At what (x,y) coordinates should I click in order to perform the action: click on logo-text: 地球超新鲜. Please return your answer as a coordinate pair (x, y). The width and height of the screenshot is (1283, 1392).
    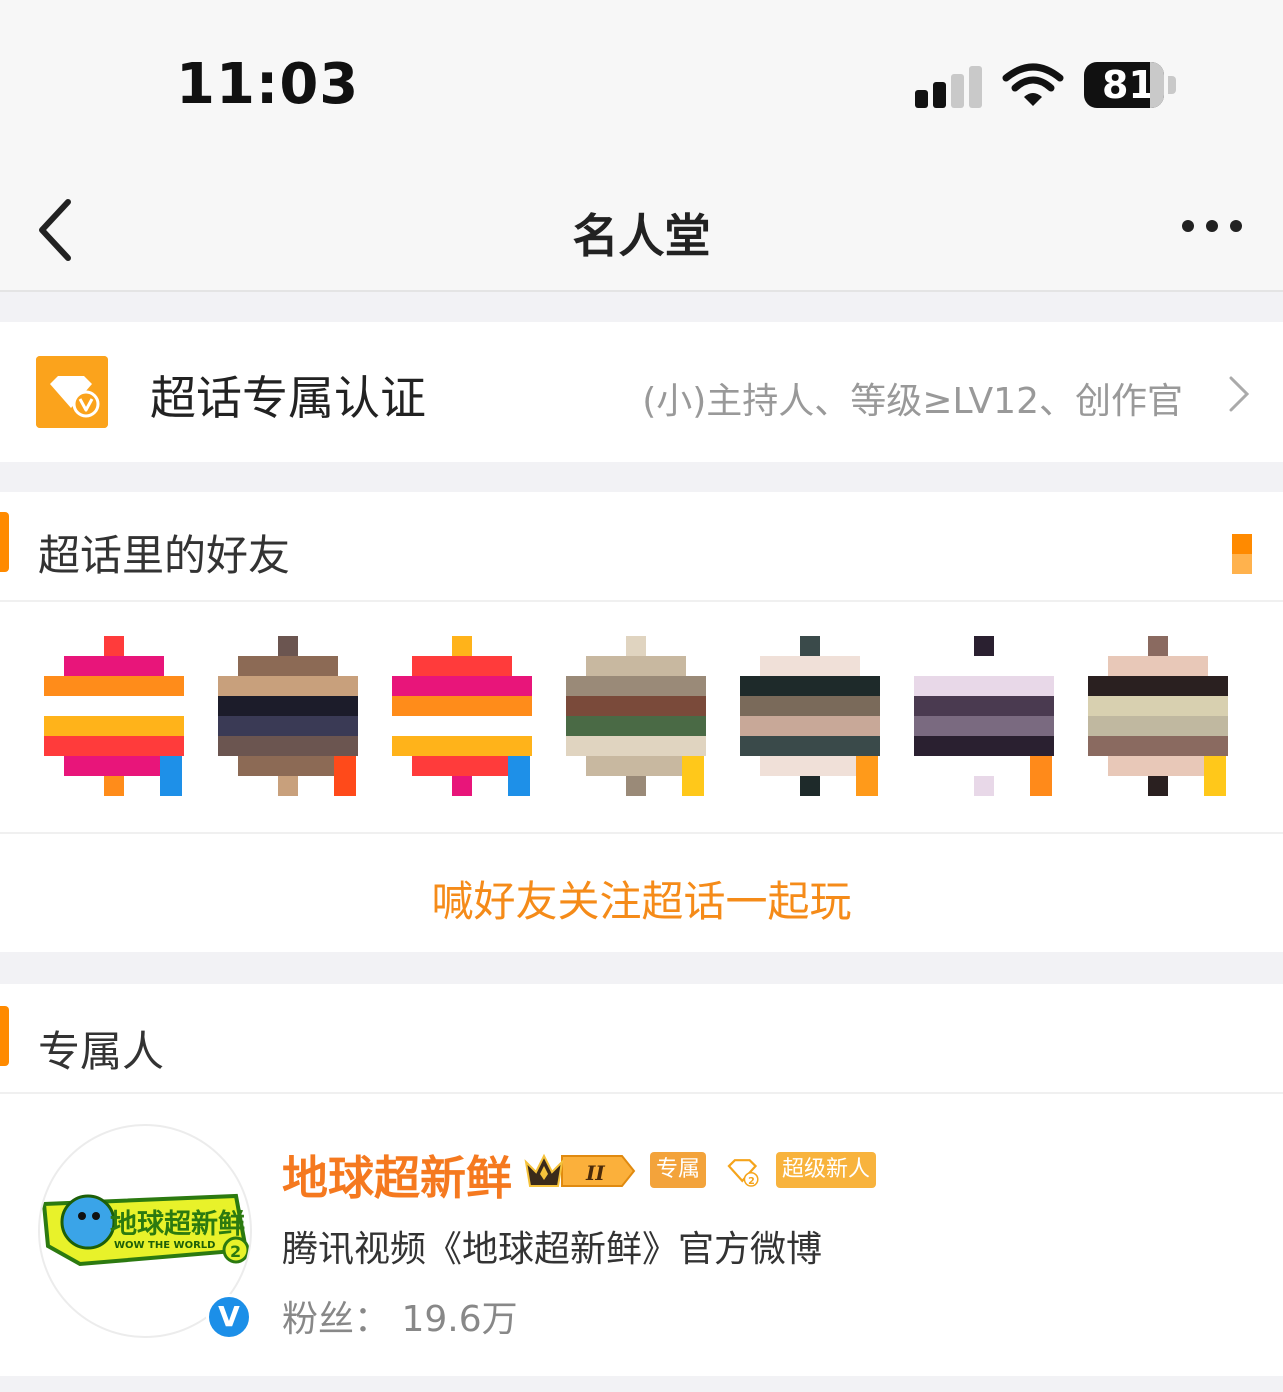
    Looking at the image, I should click on (177, 1224).